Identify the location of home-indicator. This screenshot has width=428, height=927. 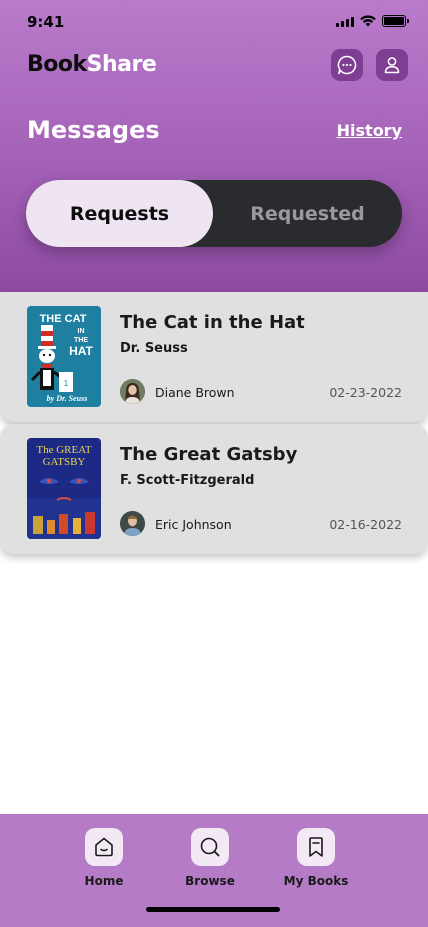
(213, 909).